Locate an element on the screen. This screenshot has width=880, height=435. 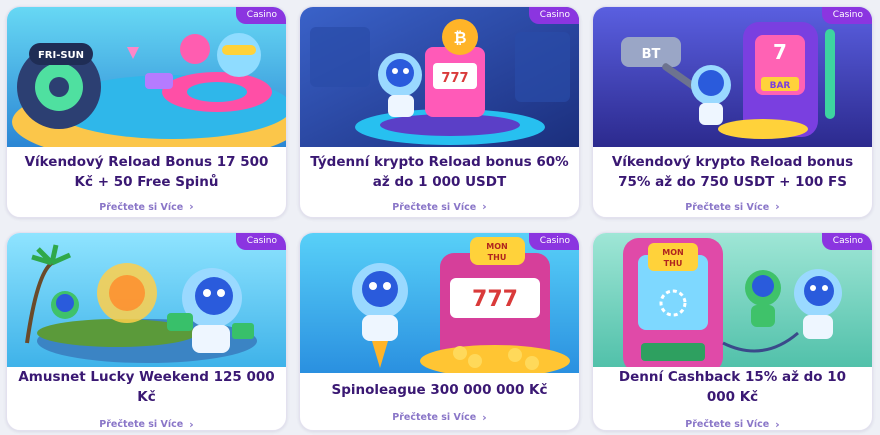
promo-title: Denní Cashback 15% až do 10 000 Kč is located at coordinates (732, 387).